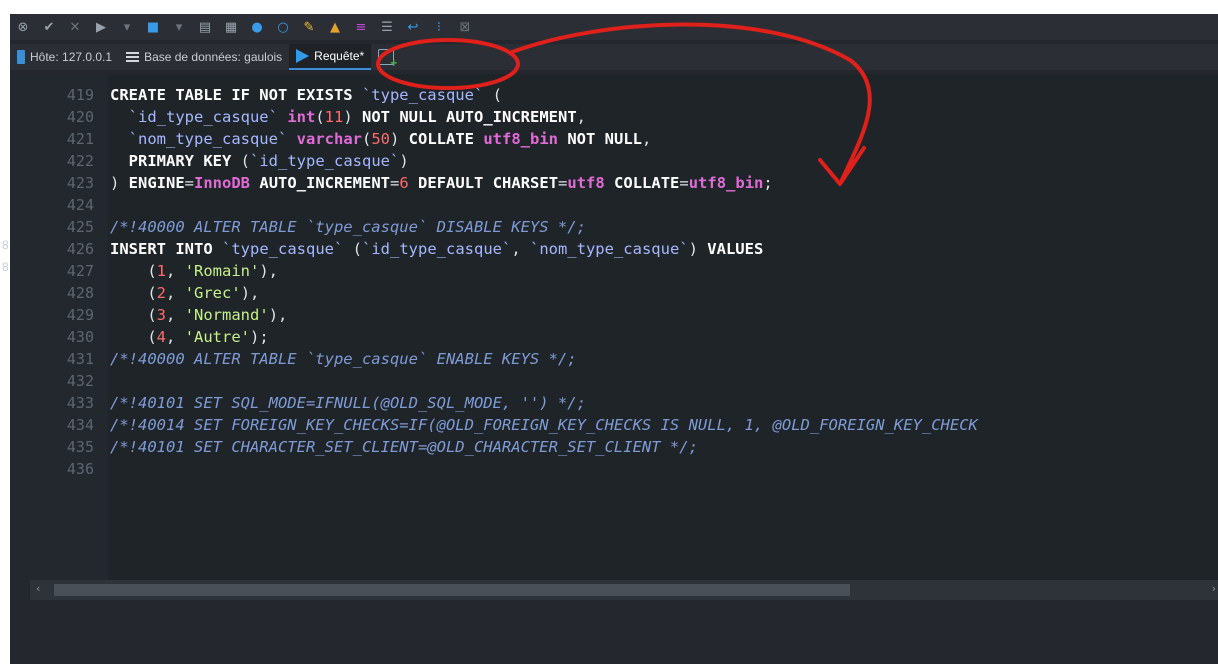  Describe the element at coordinates (361, 27) in the screenshot. I see `bars-icon: ≡` at that location.